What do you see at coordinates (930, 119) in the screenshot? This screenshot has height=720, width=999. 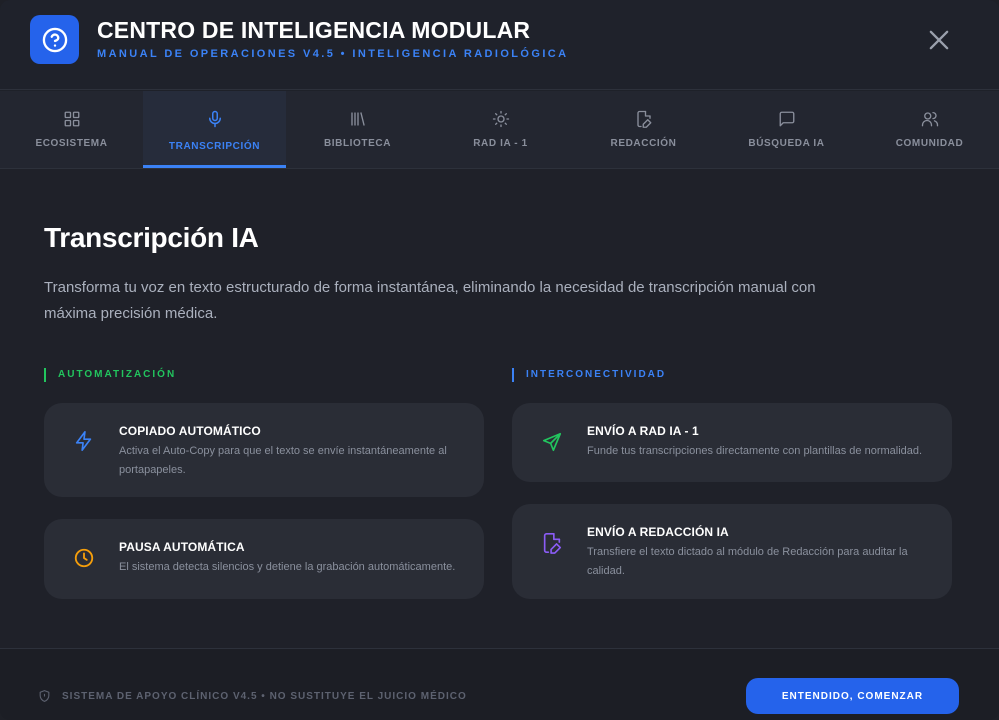 I see `users-icon` at bounding box center [930, 119].